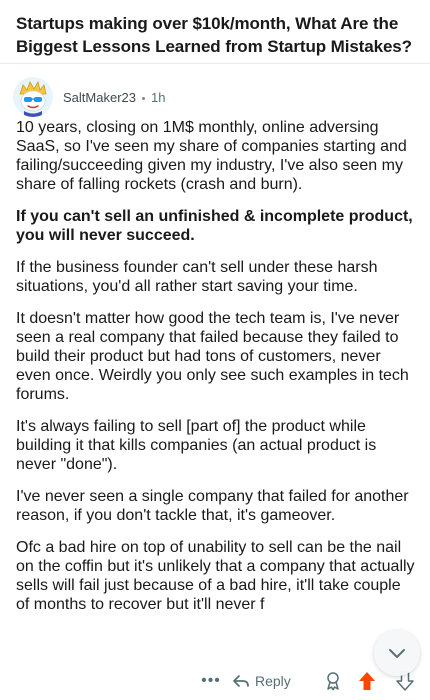 This screenshot has width=430, height=700. I want to click on snoo-avatar-icon, so click(33, 97).